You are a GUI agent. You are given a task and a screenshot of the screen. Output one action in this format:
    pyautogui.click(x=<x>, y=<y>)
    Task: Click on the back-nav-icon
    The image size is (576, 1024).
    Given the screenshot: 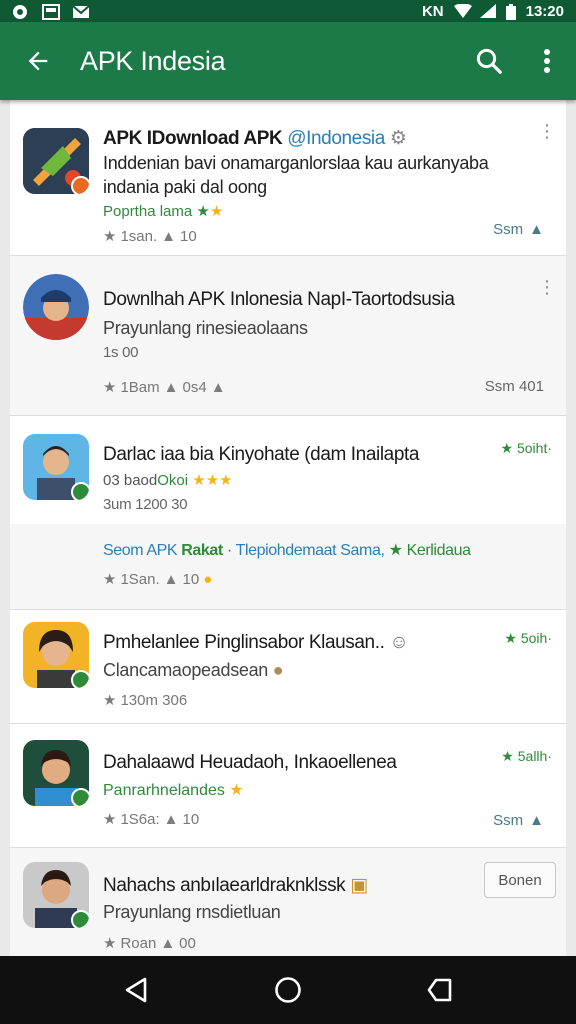 What is the action you would take?
    pyautogui.click(x=136, y=990)
    